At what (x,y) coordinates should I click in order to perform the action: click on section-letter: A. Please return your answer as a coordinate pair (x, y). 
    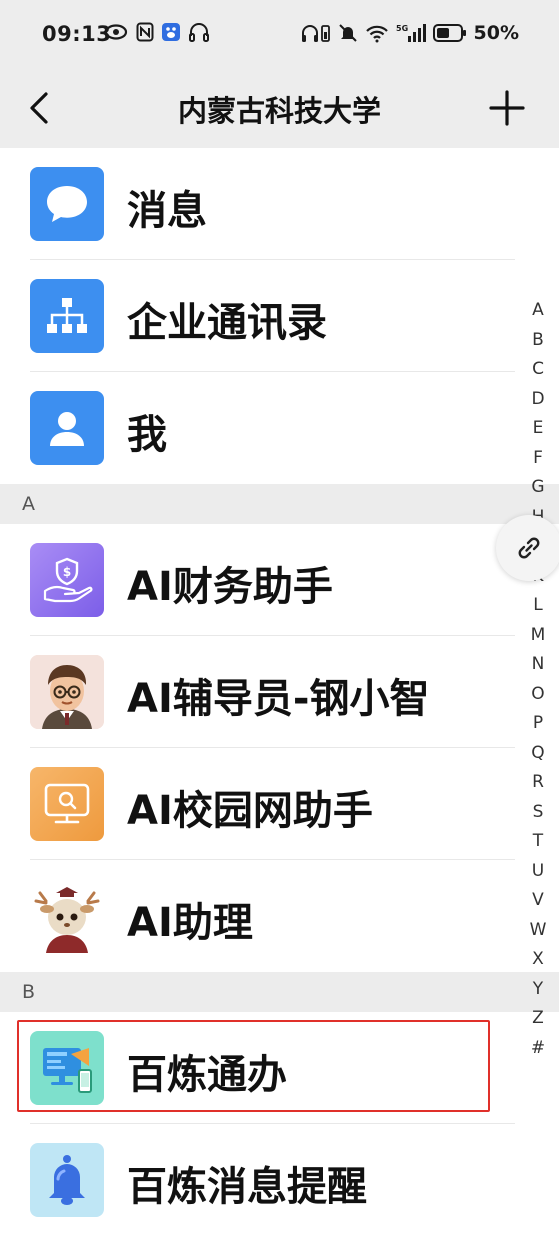
    Looking at the image, I should click on (28, 504).